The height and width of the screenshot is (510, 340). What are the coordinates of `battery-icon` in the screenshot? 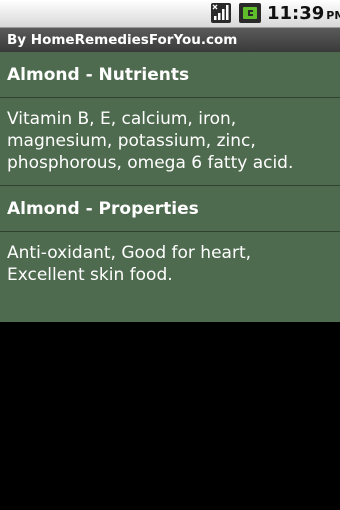 It's located at (250, 13).